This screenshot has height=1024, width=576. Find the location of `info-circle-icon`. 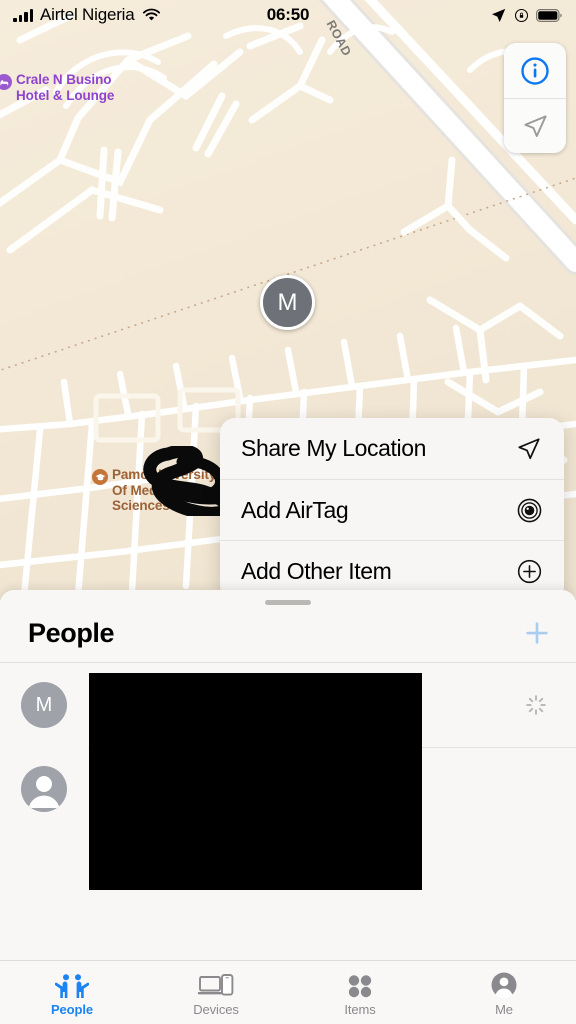

info-circle-icon is located at coordinates (535, 70).